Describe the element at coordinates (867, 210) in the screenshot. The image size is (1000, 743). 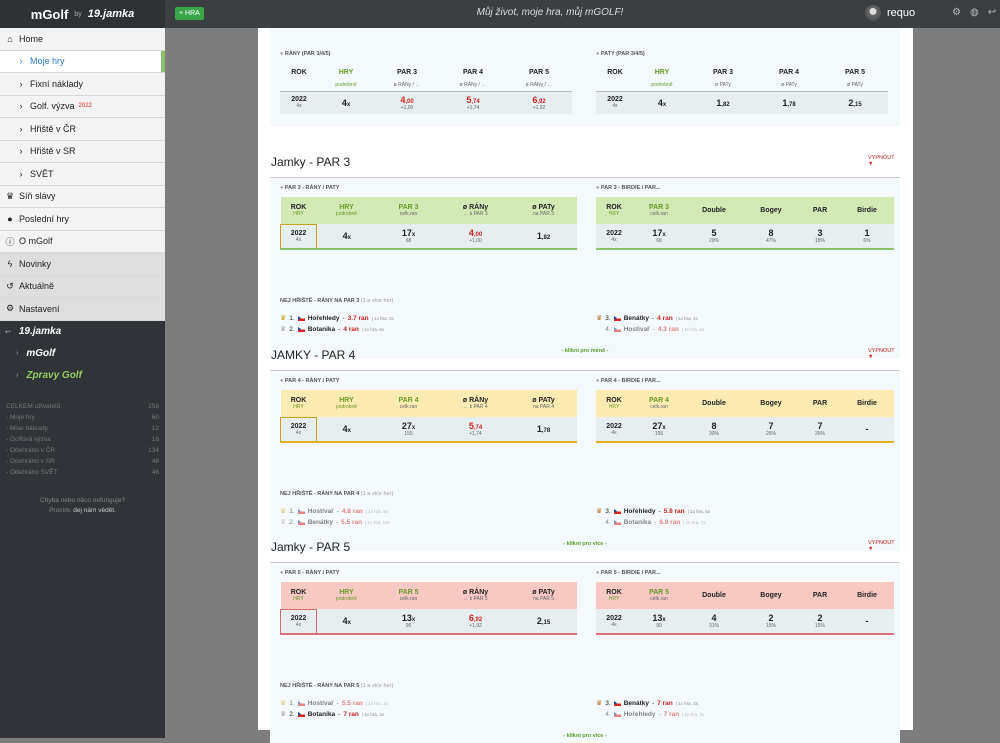
I see `col-header: Birdie` at that location.